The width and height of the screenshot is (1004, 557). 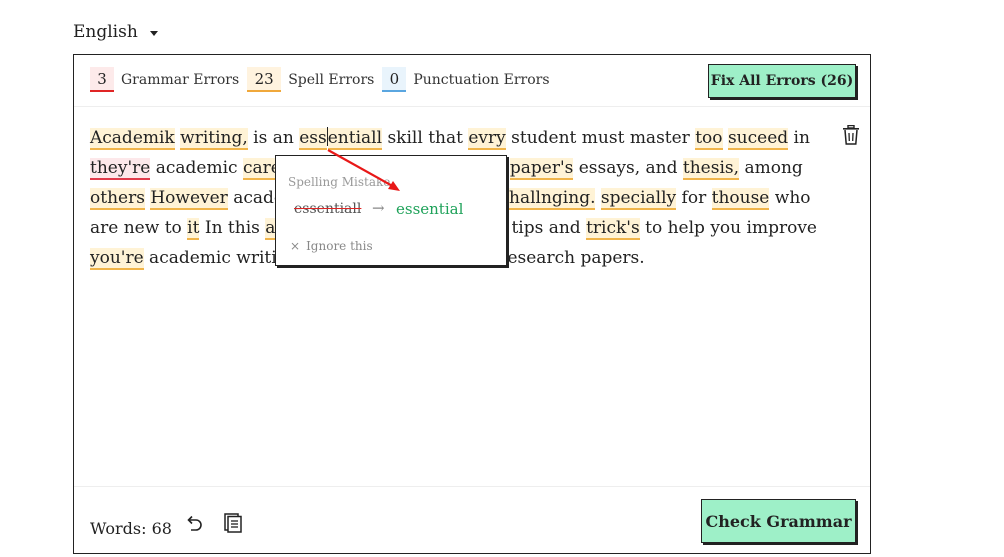 What do you see at coordinates (180, 80) in the screenshot?
I see `grammar-error-label: Grammar Errors` at bounding box center [180, 80].